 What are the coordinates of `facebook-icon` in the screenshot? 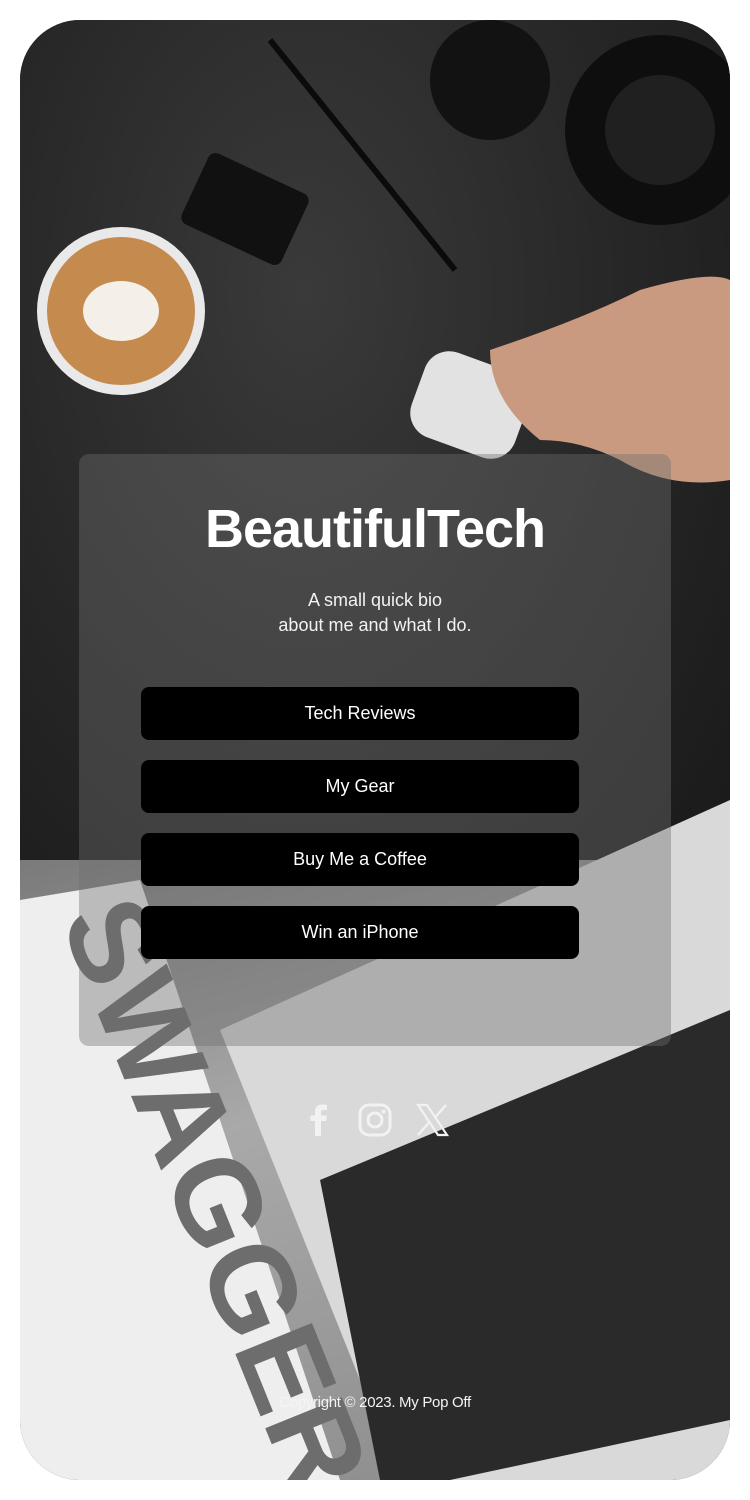 It's located at (319, 1120).